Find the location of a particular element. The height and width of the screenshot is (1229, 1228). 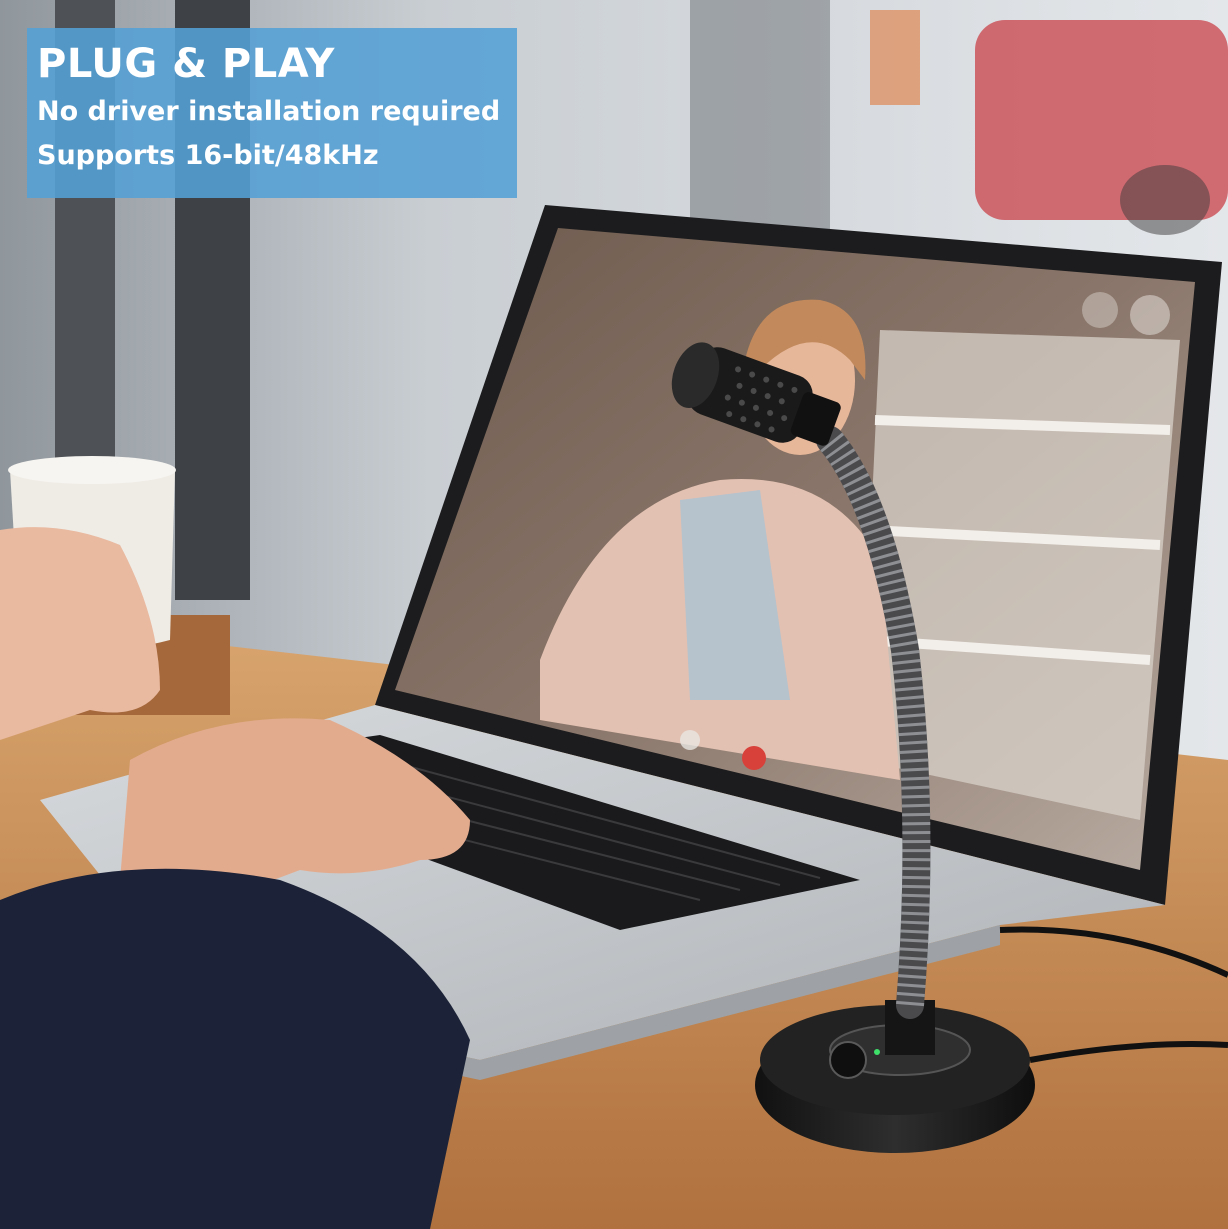

end-call-icon is located at coordinates (754, 758).